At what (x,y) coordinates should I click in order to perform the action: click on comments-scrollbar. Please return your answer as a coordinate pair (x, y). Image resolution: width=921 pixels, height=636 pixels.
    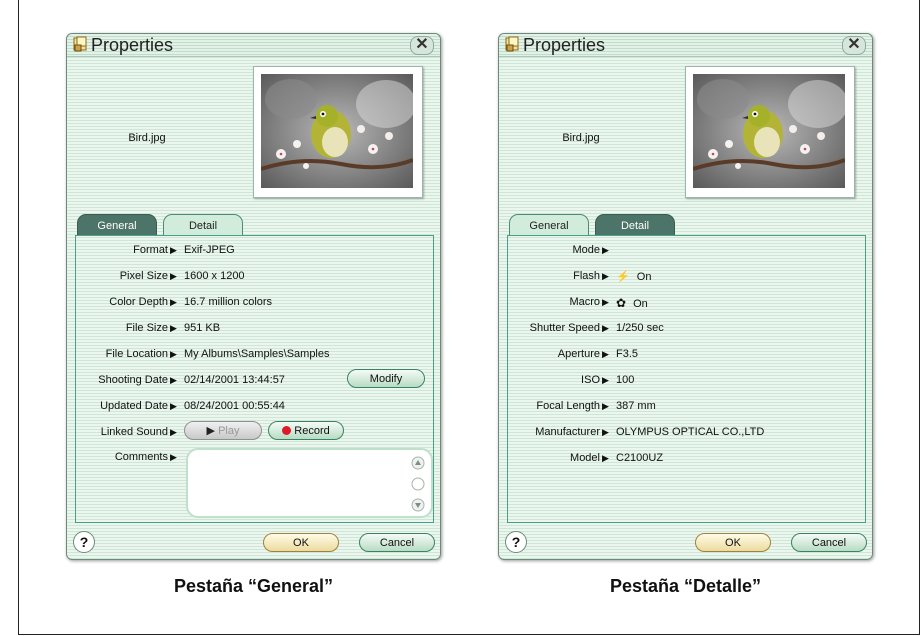
    Looking at the image, I should click on (418, 484).